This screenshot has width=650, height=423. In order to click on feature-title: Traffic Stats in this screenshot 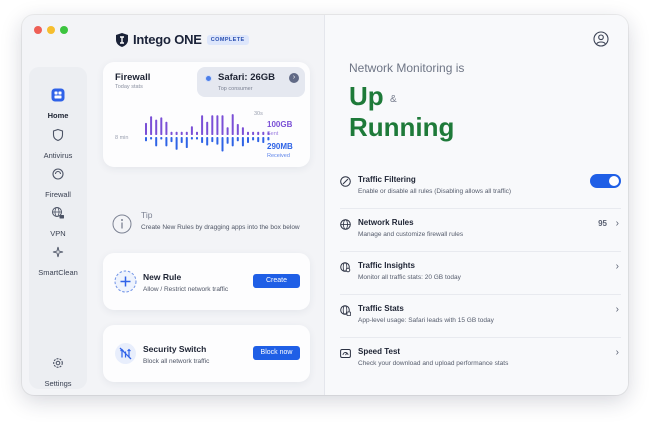, I will do `click(381, 308)`.